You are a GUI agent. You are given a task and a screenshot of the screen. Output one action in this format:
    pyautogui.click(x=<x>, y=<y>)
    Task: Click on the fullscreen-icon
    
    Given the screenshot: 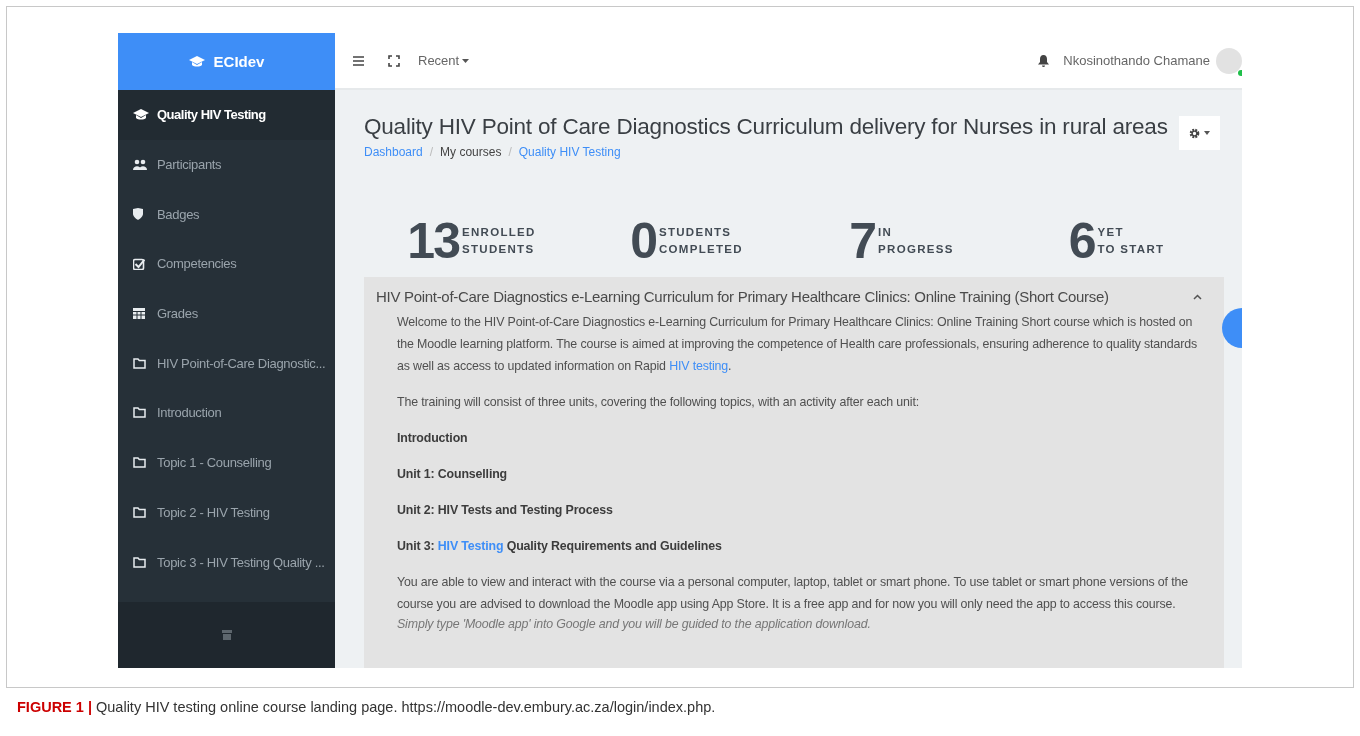 What is the action you would take?
    pyautogui.click(x=394, y=60)
    